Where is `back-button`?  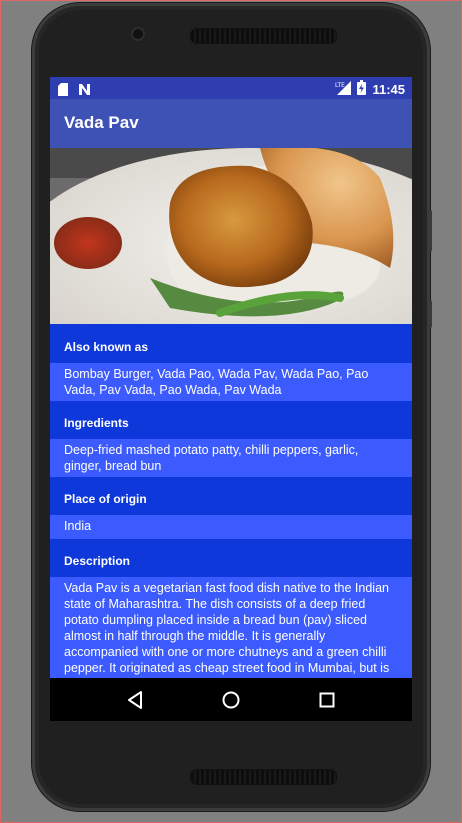
back-button is located at coordinates (135, 700).